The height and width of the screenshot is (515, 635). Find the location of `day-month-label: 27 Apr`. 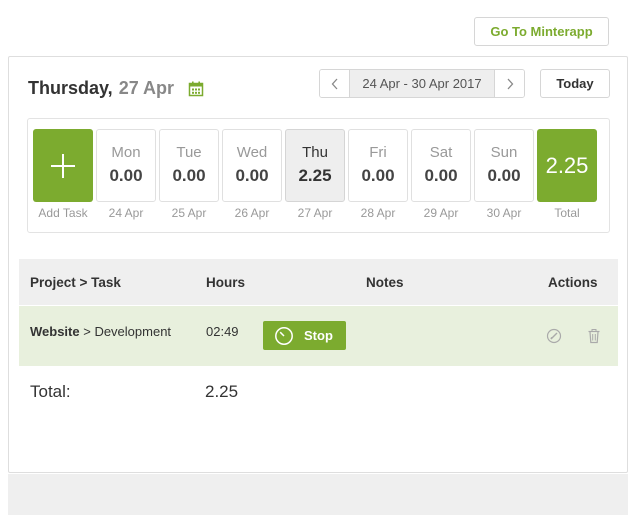

day-month-label: 27 Apr is located at coordinates (146, 88).